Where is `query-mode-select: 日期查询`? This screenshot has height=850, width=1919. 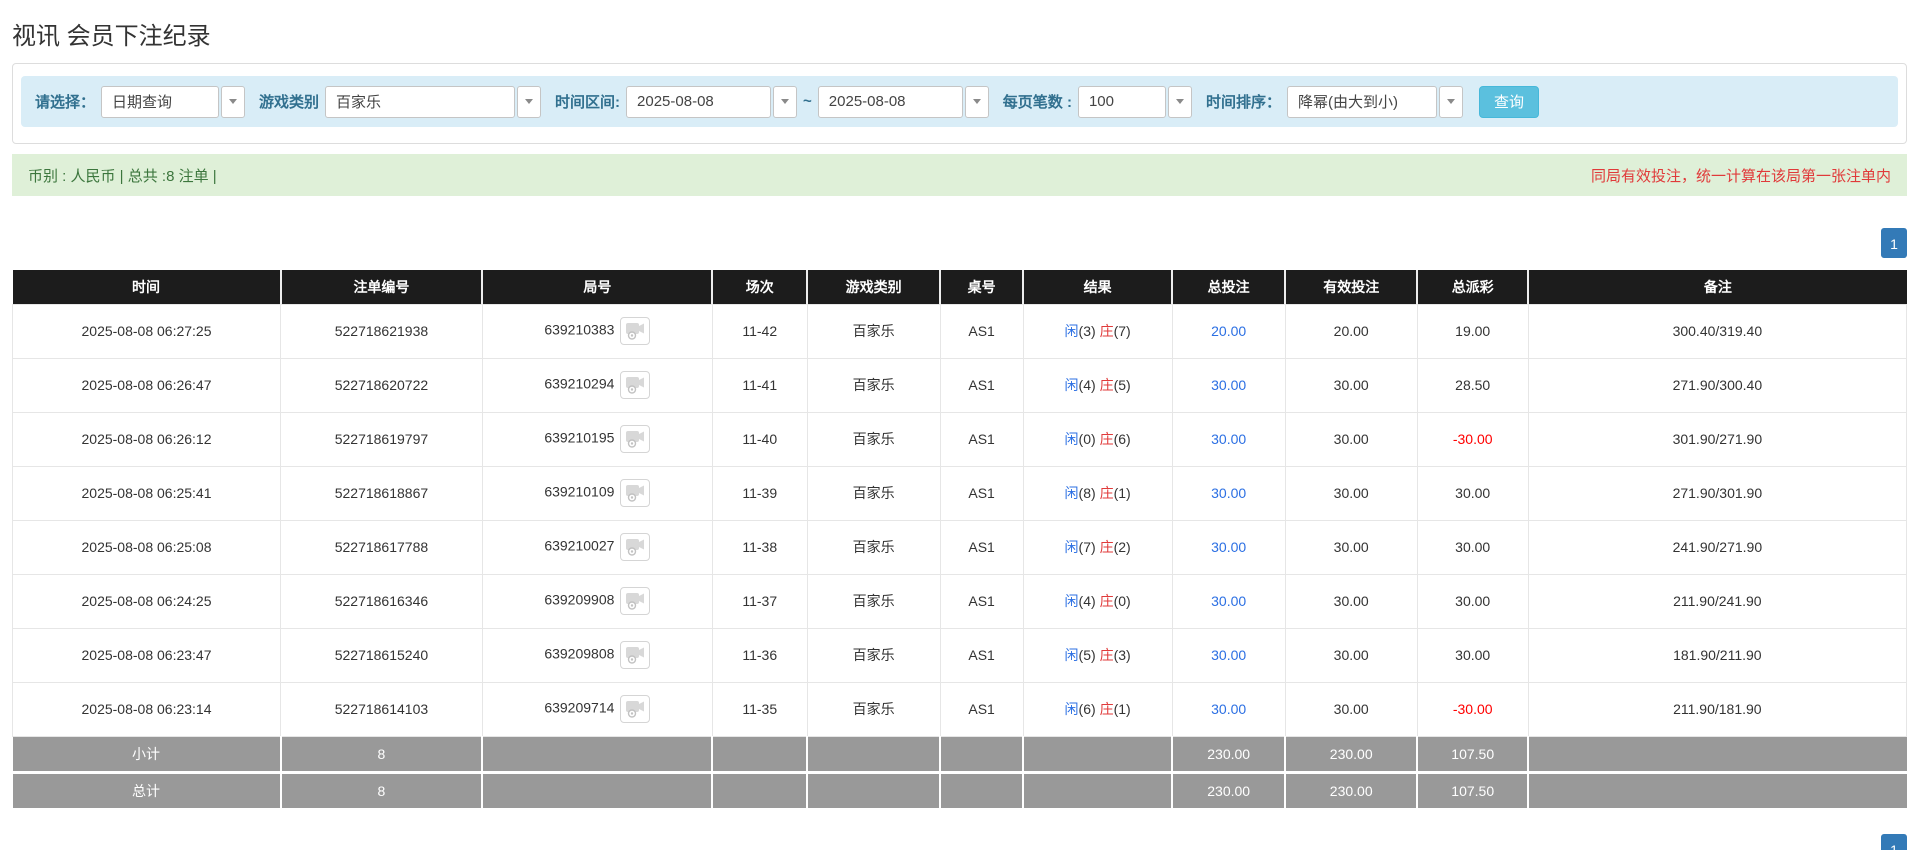
query-mode-select: 日期查询 is located at coordinates (173, 101).